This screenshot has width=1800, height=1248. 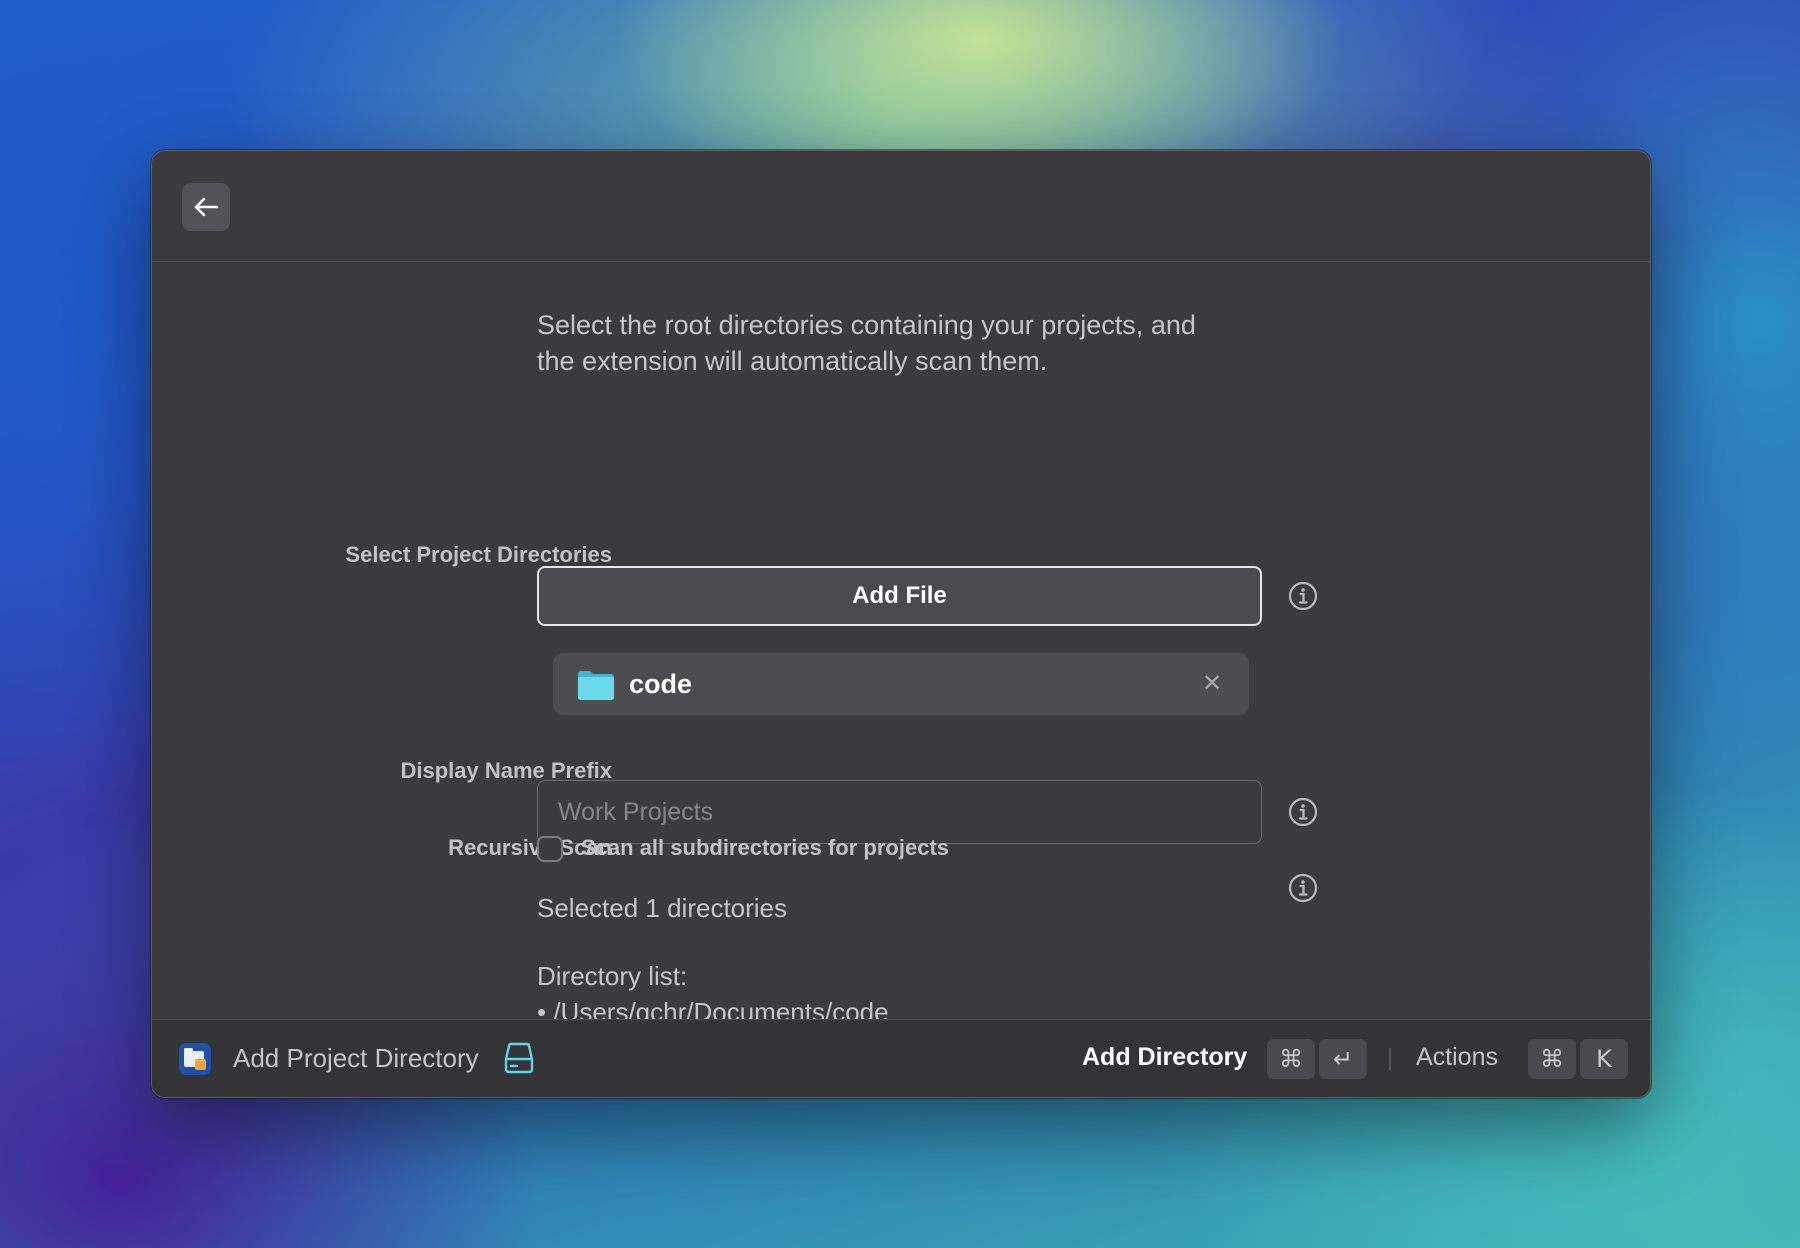 What do you see at coordinates (596, 685) in the screenshot?
I see `folder-icon` at bounding box center [596, 685].